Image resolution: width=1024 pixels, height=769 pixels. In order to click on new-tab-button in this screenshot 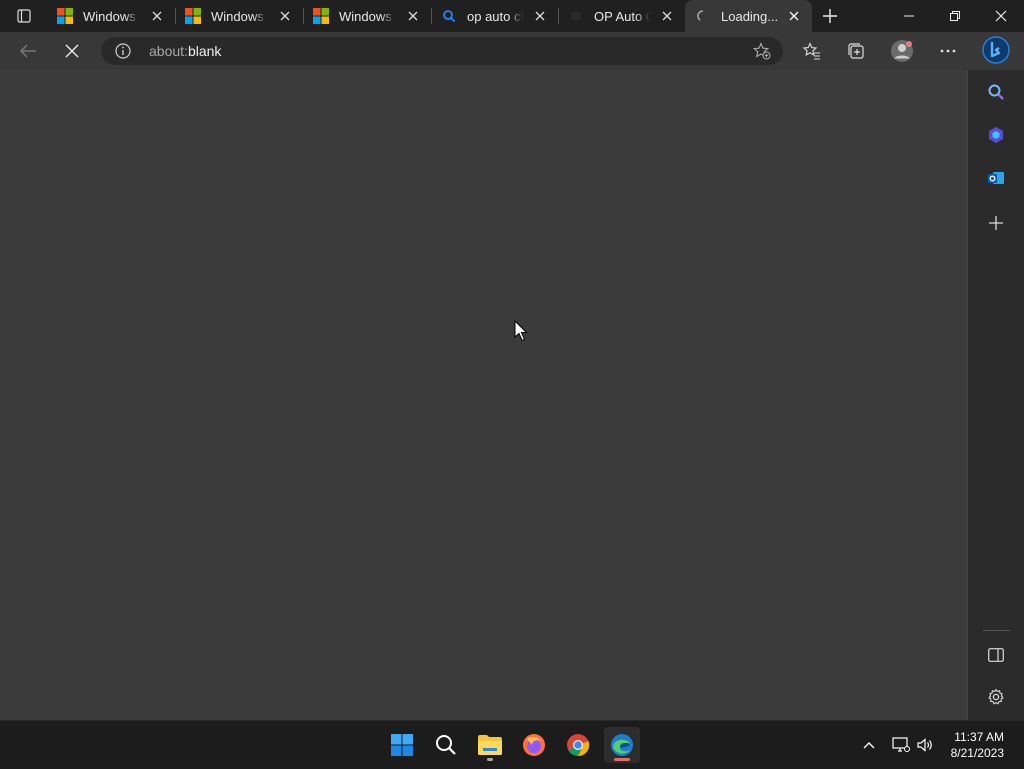, I will do `click(830, 16)`.